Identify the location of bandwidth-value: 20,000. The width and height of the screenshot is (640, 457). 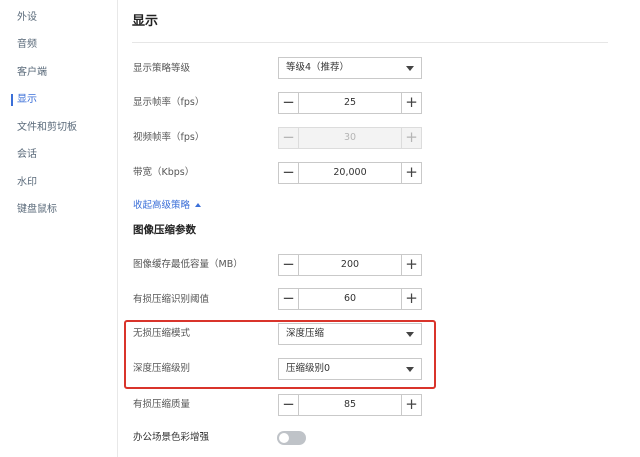
(350, 173).